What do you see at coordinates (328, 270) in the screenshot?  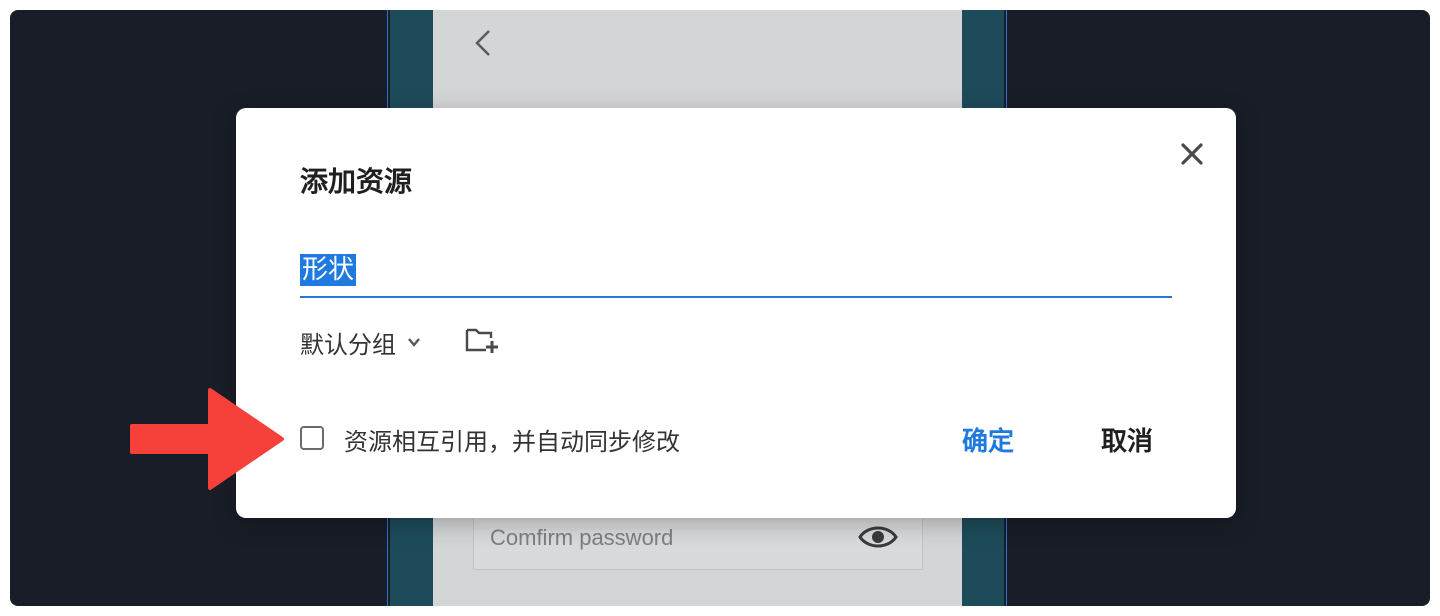 I see `resource-name-value: 形状` at bounding box center [328, 270].